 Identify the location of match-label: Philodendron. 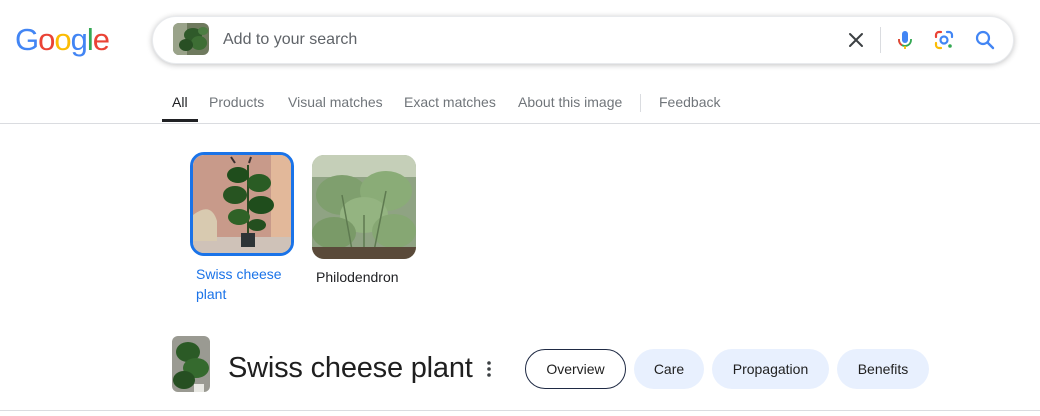
(366, 277).